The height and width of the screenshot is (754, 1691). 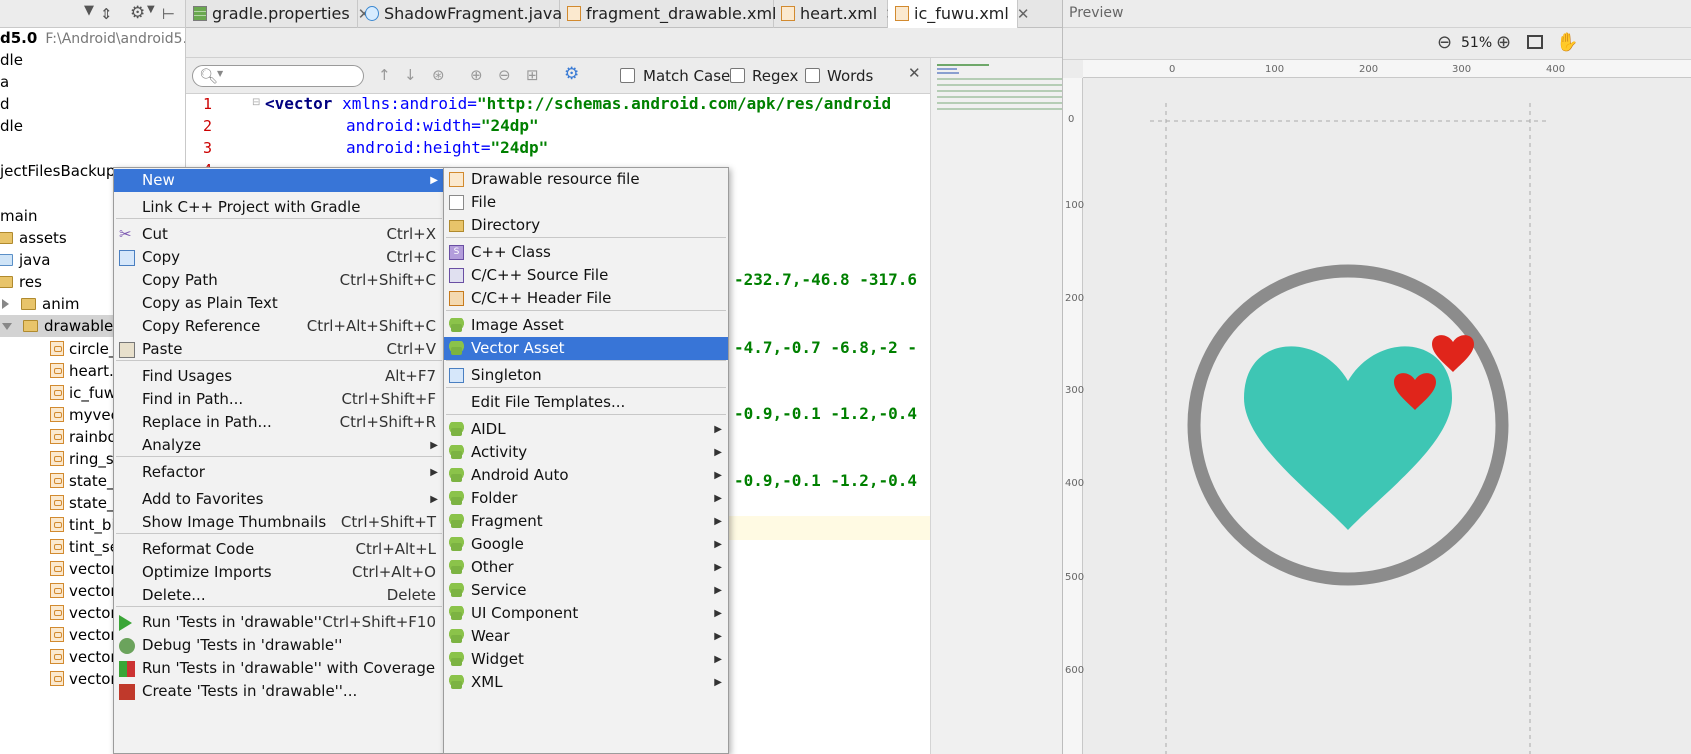 I want to click on submenu-item: S C++ Class, so click(x=586, y=252).